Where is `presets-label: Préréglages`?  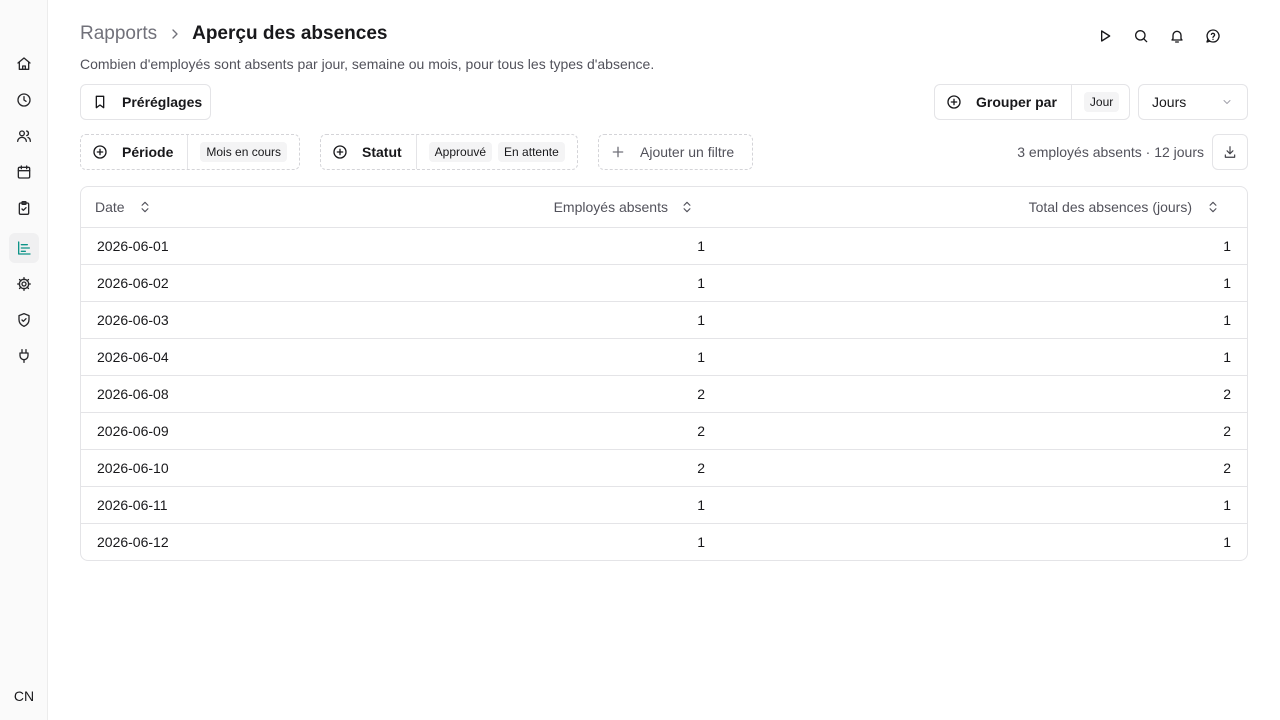
presets-label: Préréglages is located at coordinates (162, 102).